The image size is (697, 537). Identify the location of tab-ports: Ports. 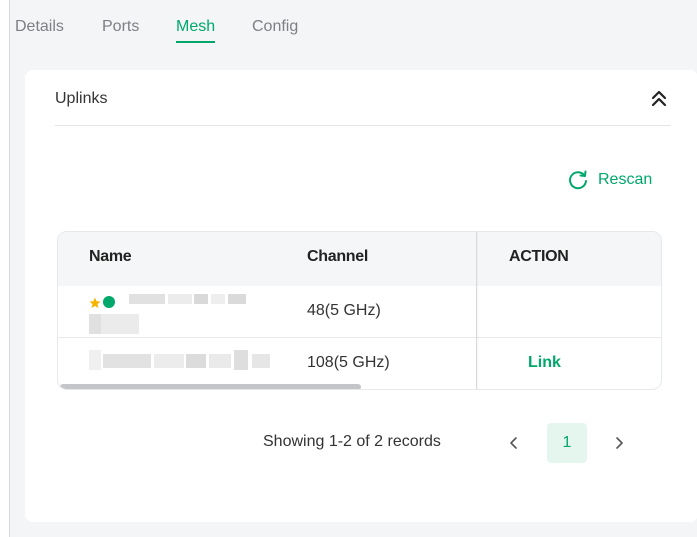
(120, 27).